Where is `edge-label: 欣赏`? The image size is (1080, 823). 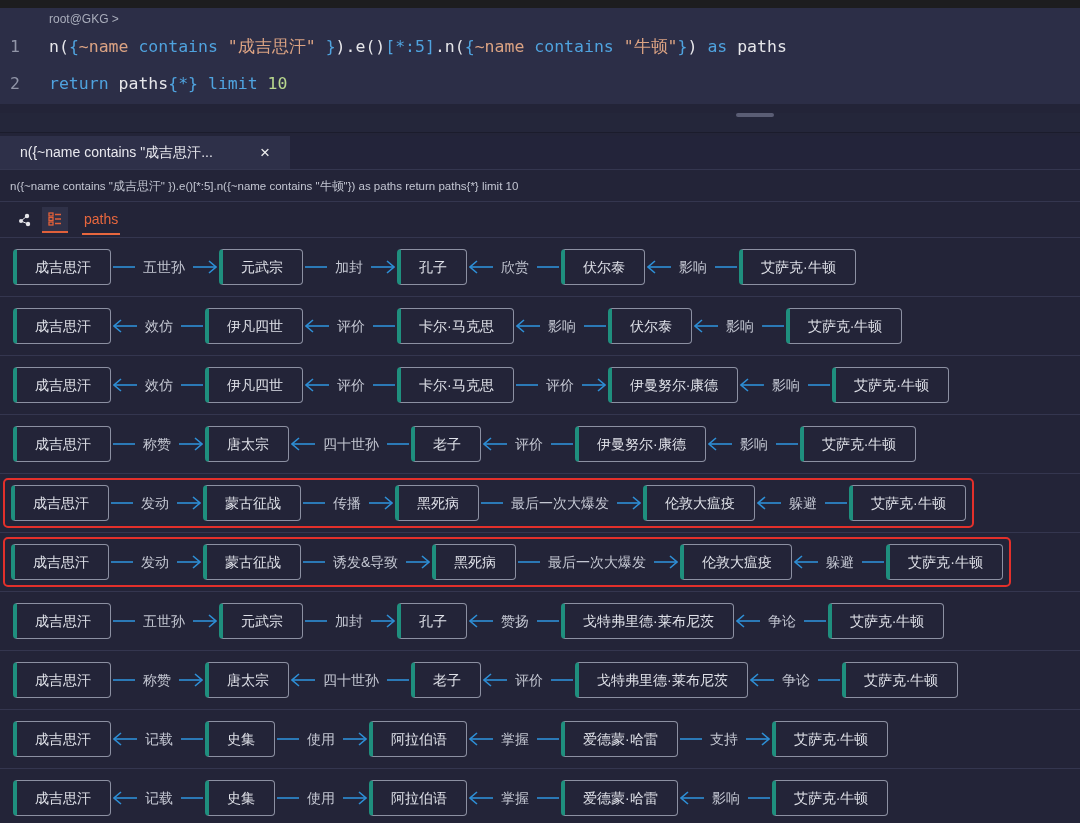 edge-label: 欣赏 is located at coordinates (515, 267).